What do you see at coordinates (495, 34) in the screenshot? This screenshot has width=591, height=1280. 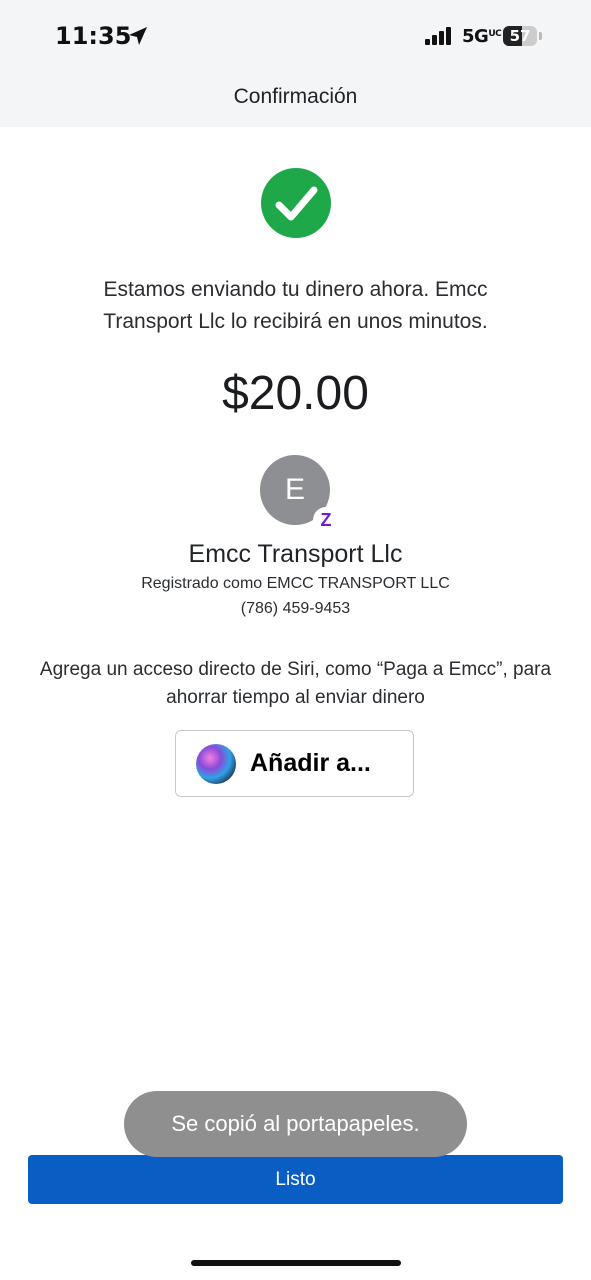 I see `network-suffix: UC` at bounding box center [495, 34].